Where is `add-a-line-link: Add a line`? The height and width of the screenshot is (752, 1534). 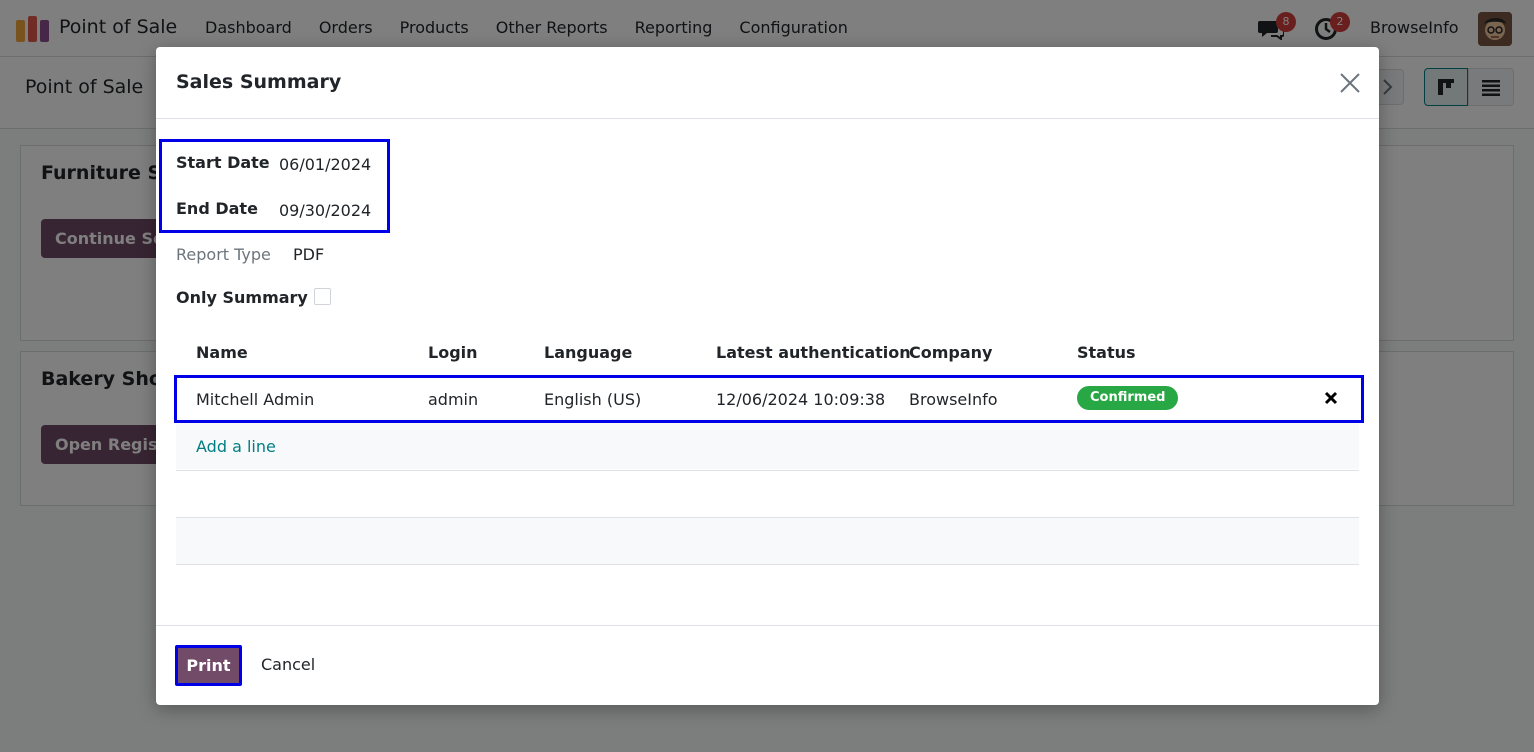 add-a-line-link: Add a line is located at coordinates (236, 446).